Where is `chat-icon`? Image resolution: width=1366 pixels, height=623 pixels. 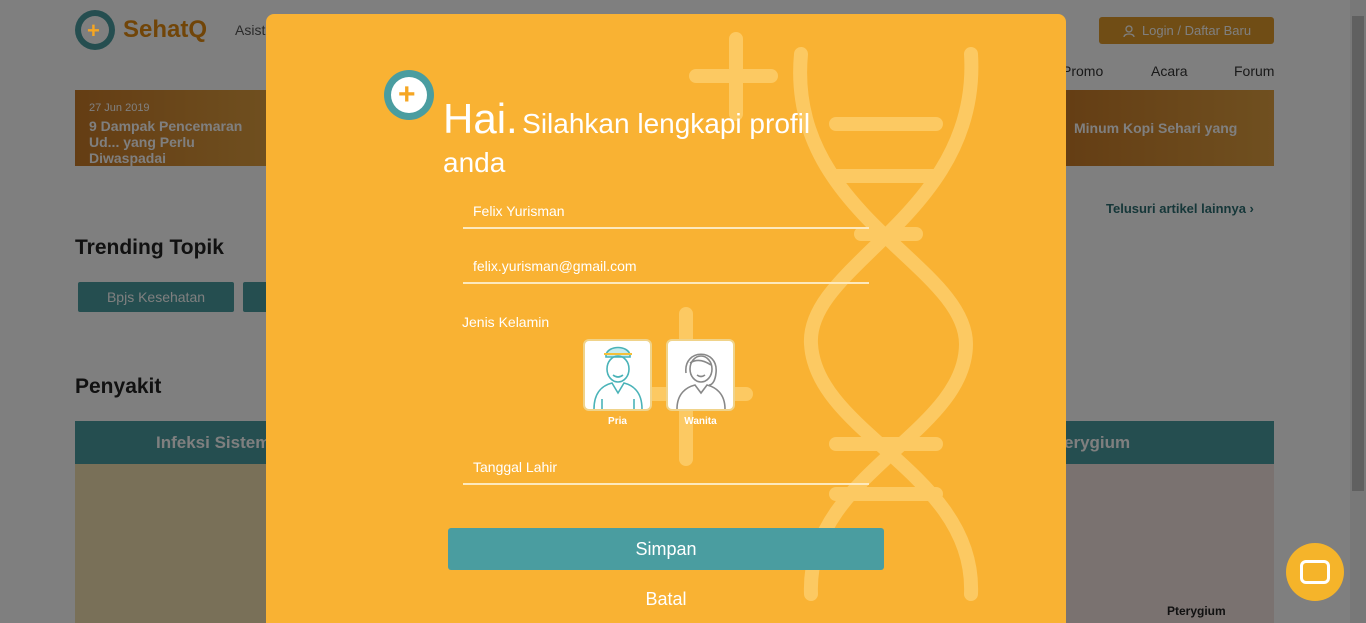 chat-icon is located at coordinates (1315, 572).